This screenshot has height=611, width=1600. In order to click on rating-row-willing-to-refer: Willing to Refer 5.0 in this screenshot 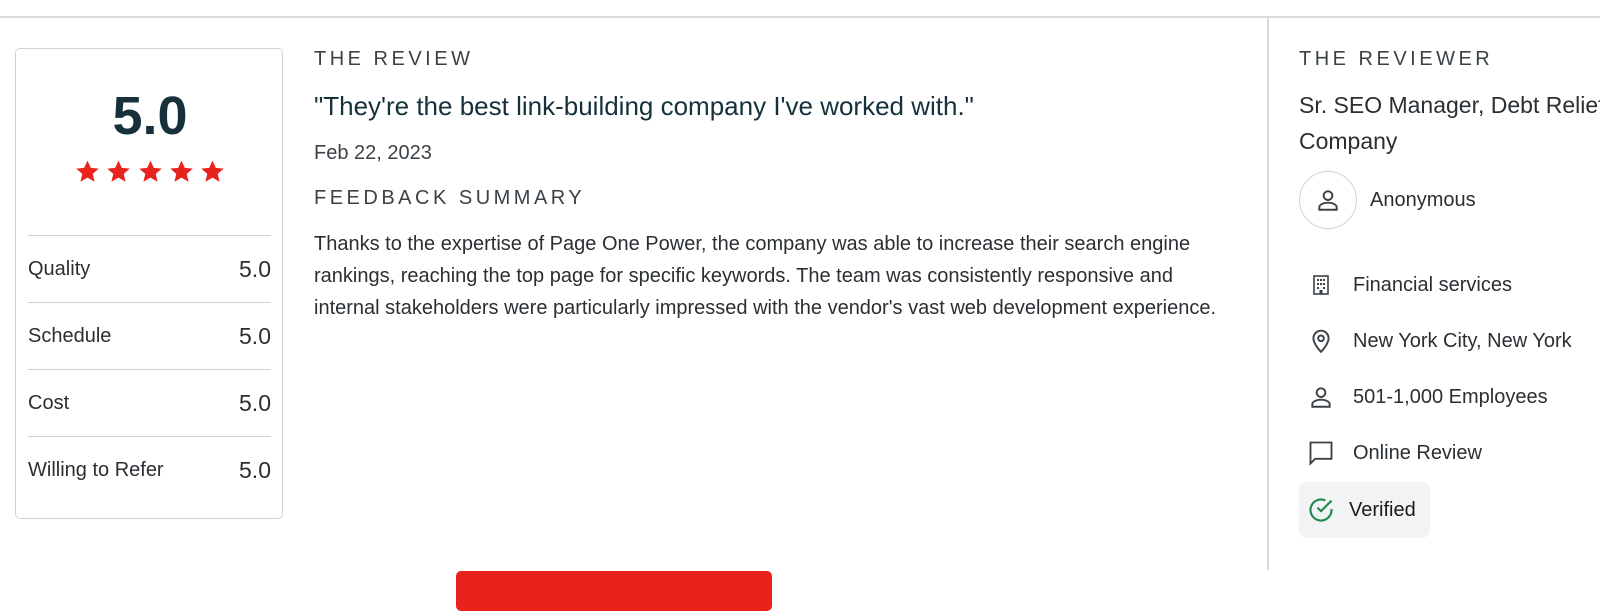, I will do `click(149, 469)`.